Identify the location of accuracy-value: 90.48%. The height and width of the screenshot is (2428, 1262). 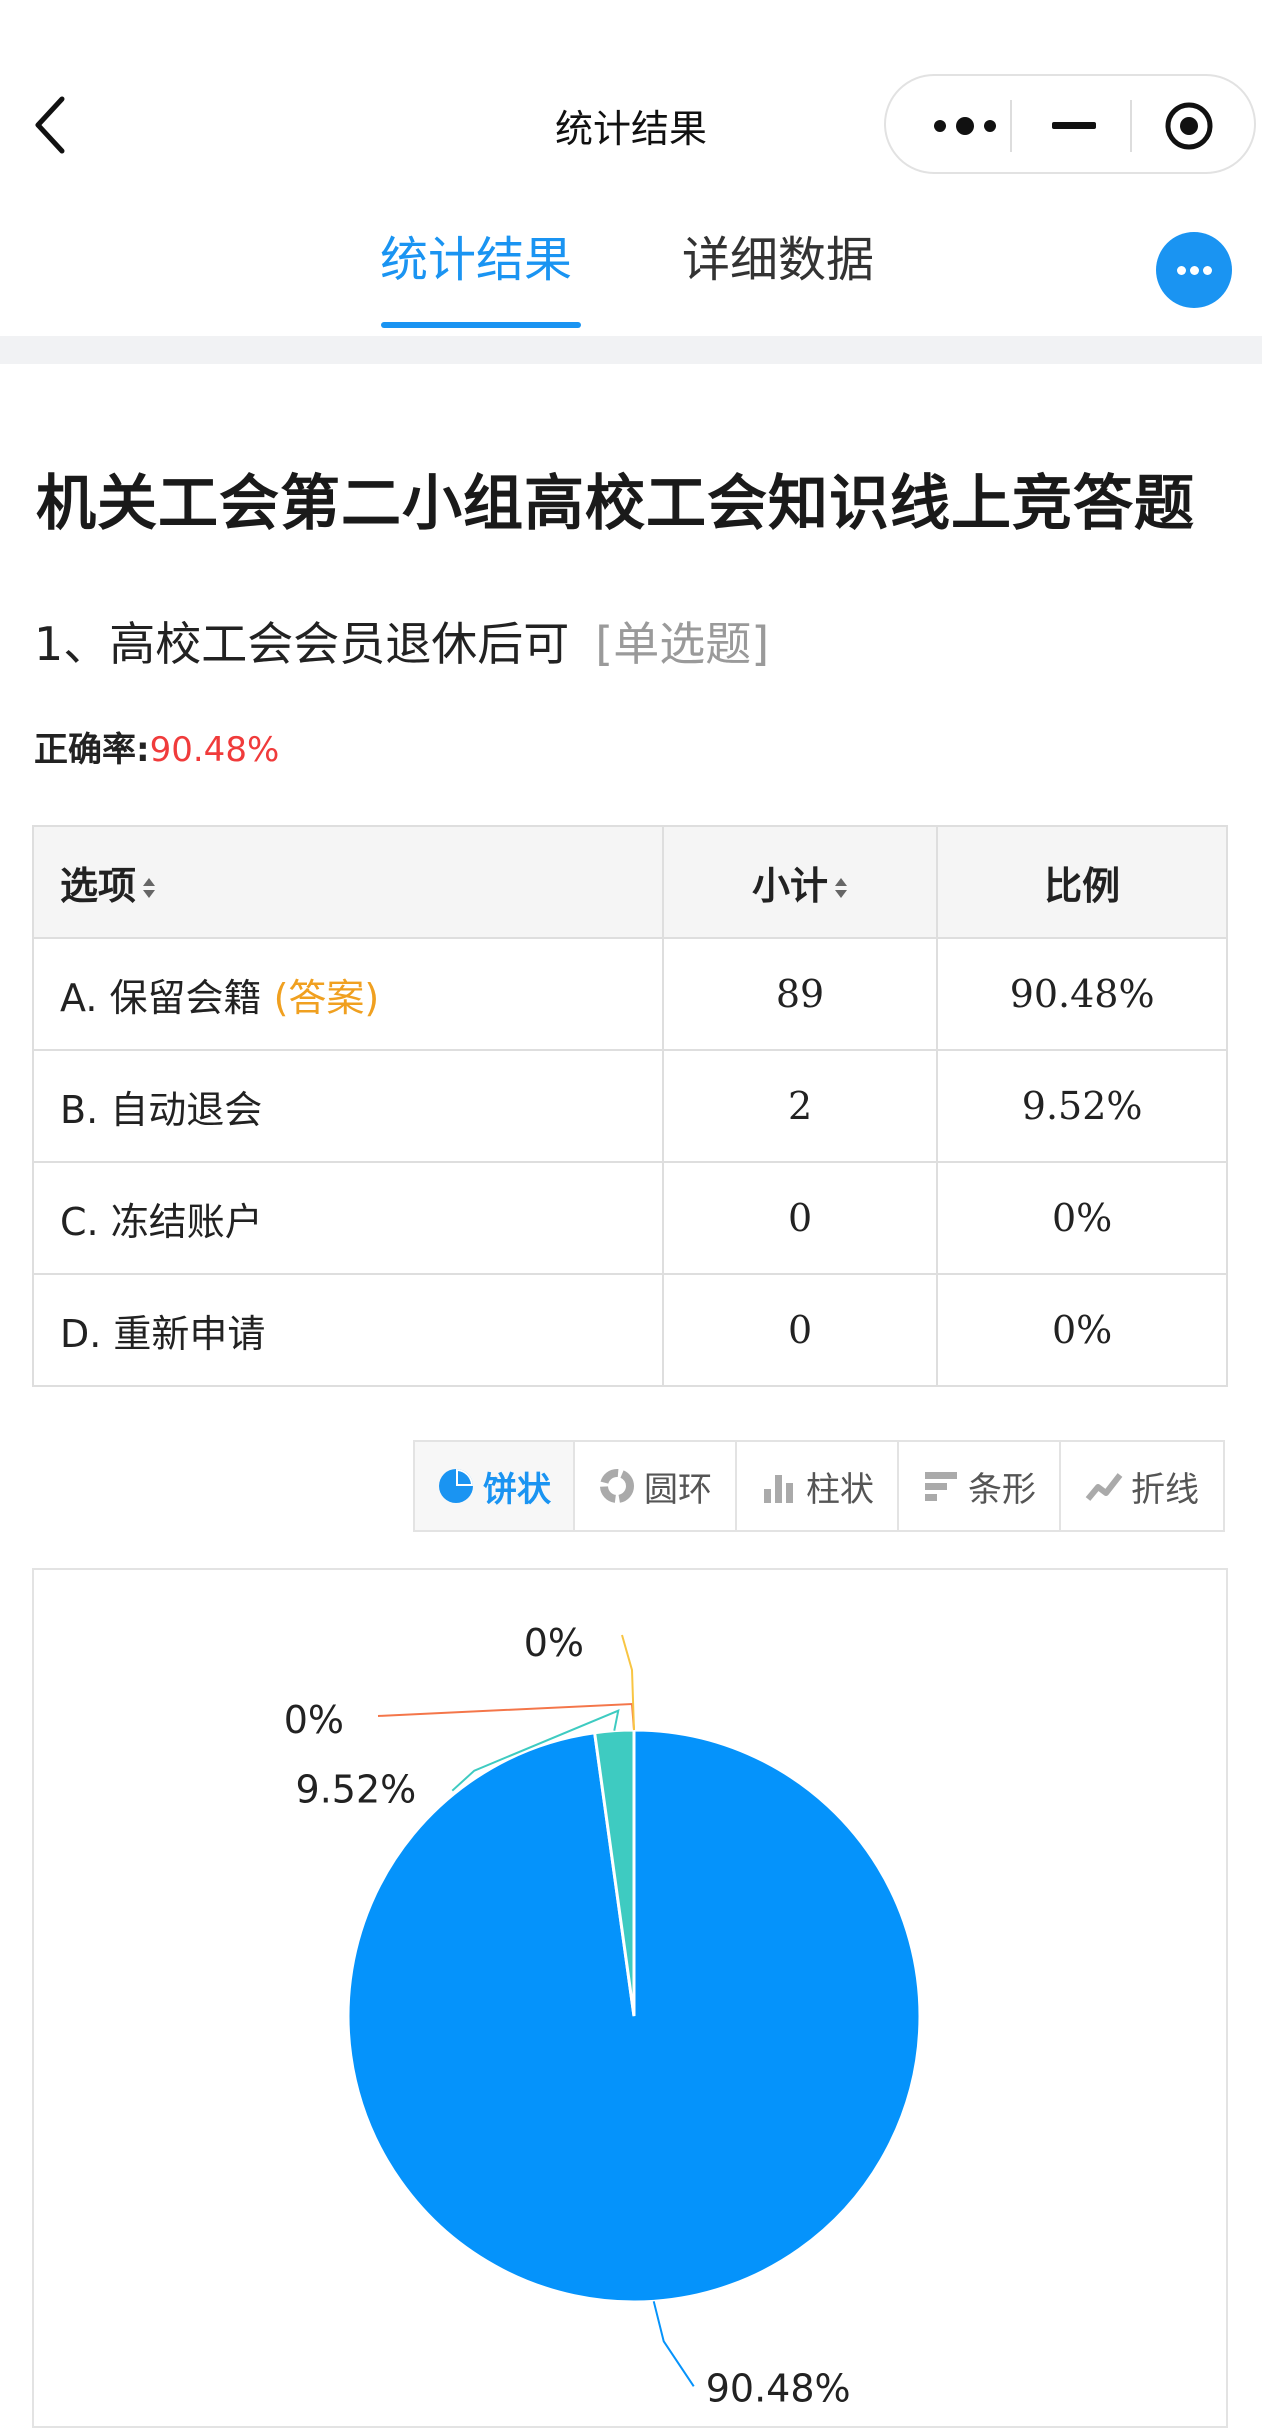
(214, 750).